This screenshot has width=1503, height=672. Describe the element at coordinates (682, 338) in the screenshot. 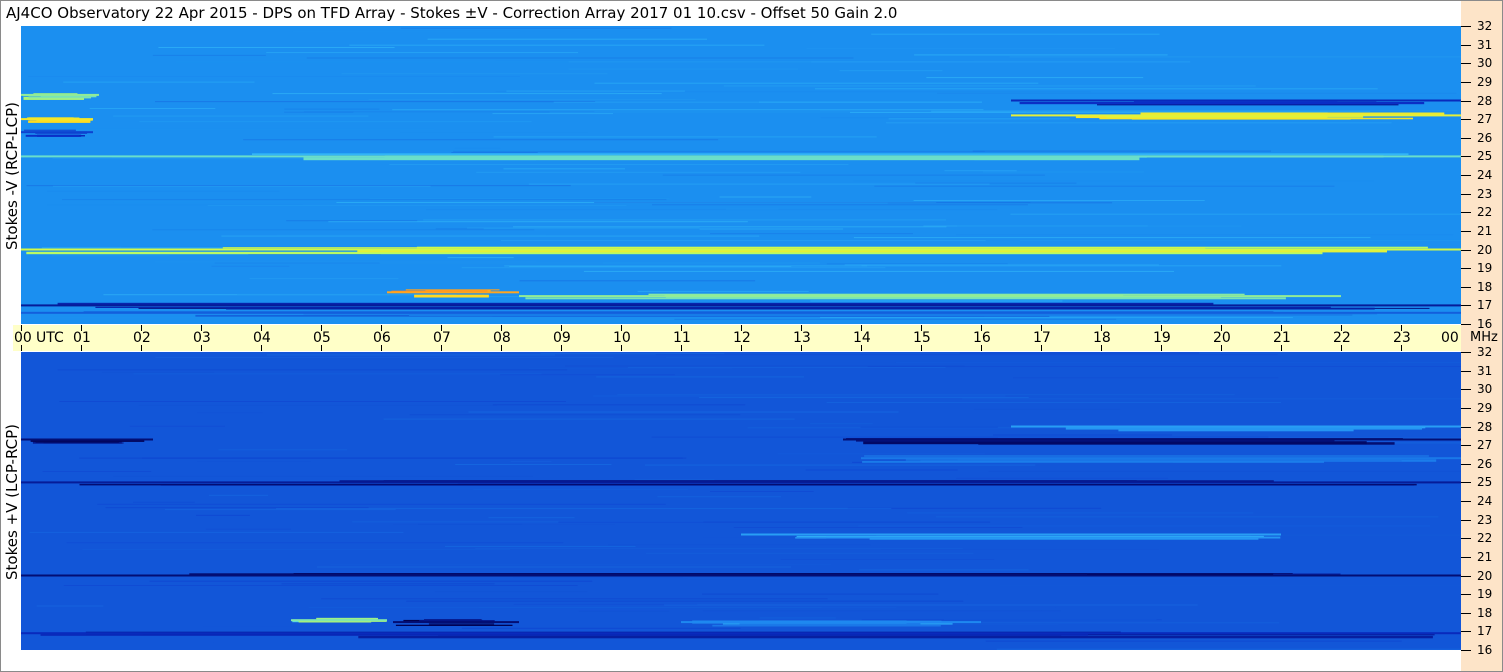

I see `utc-tick-label: 11` at that location.